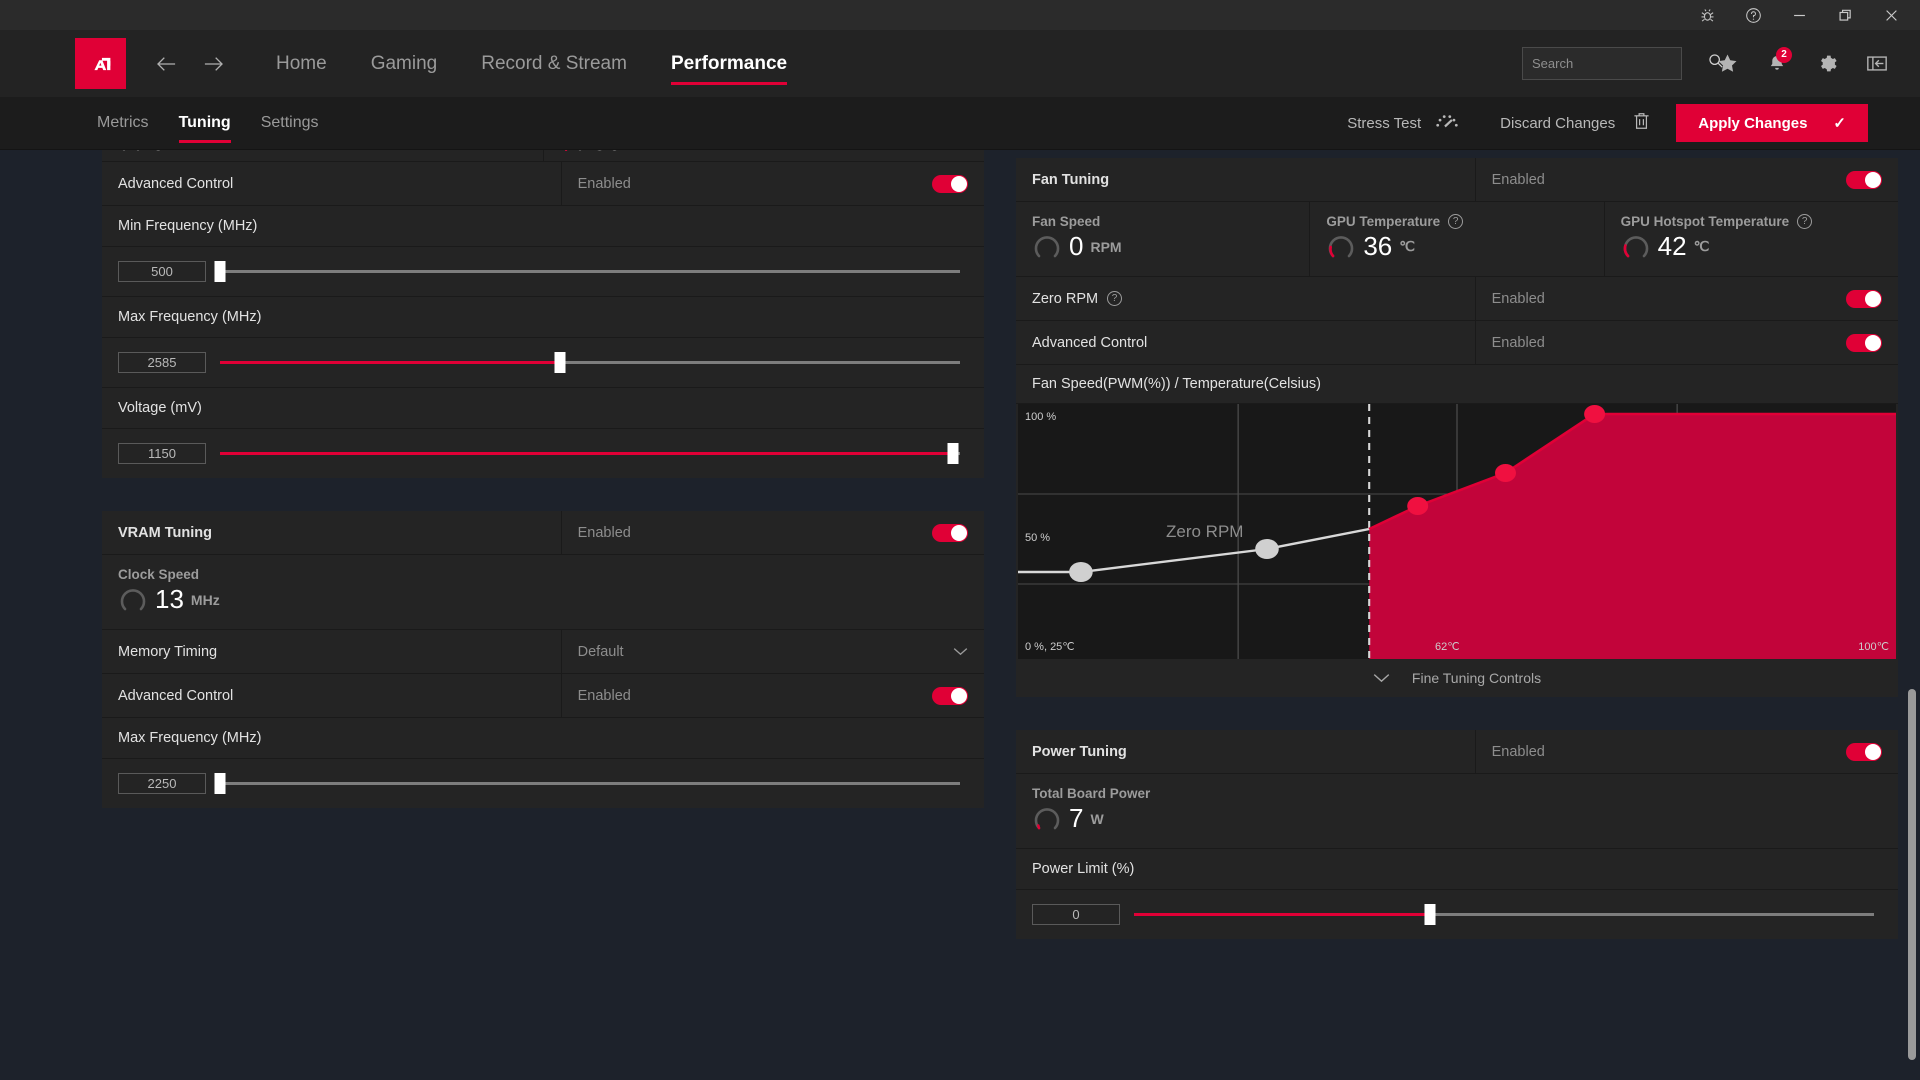  Describe the element at coordinates (543, 156) in the screenshot. I see `gpu-gauge-row-partial: 0 MHz 56 mV` at that location.